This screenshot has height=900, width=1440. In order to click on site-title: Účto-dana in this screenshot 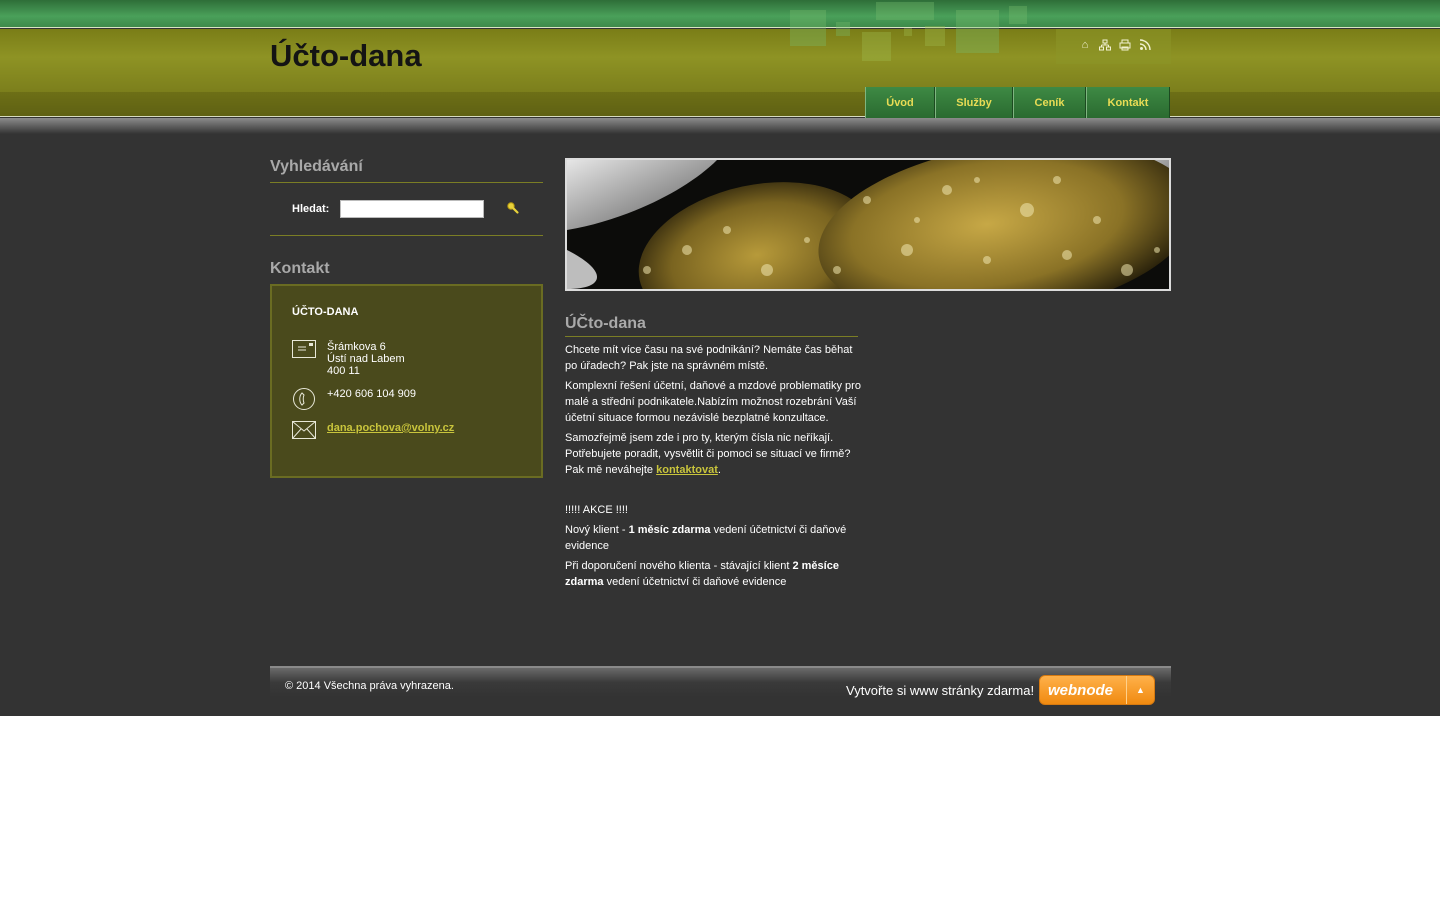, I will do `click(346, 56)`.